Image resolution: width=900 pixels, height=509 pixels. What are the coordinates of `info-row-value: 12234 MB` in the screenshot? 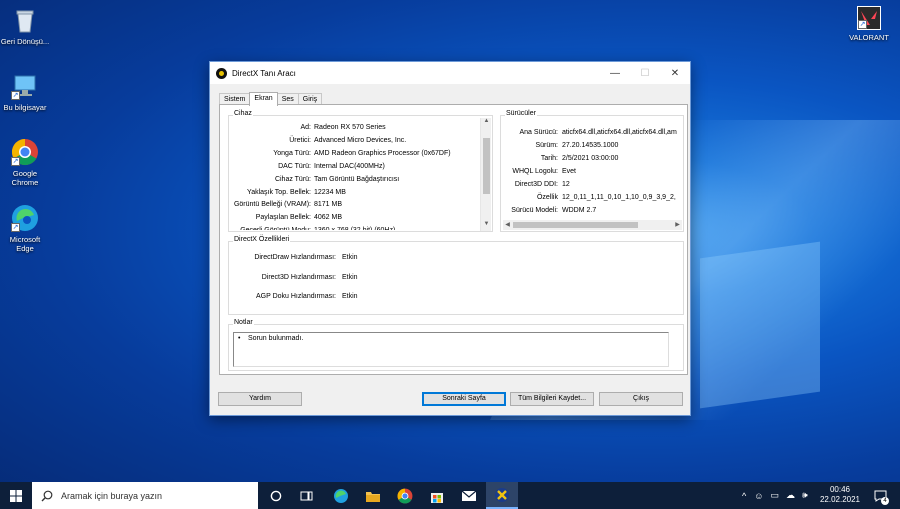 It's located at (330, 192).